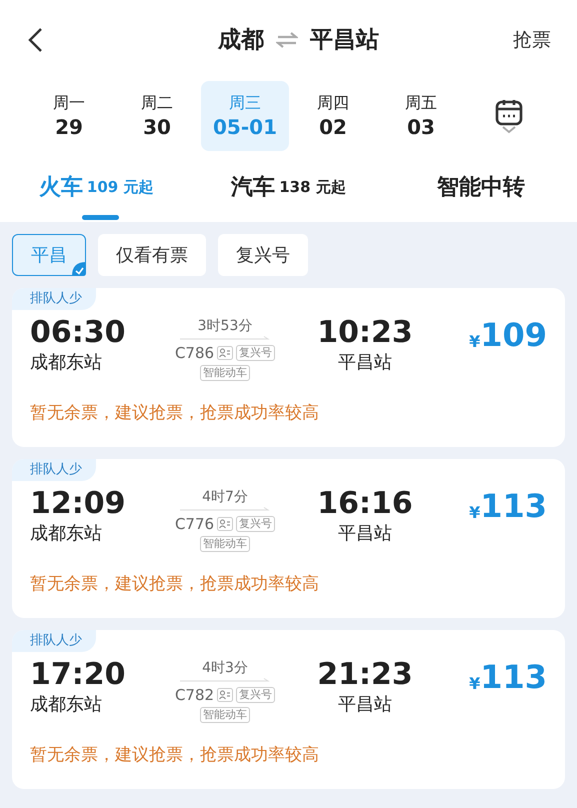 The width and height of the screenshot is (577, 808). Describe the element at coordinates (421, 116) in the screenshot. I see `date-tab: 周五 03` at that location.